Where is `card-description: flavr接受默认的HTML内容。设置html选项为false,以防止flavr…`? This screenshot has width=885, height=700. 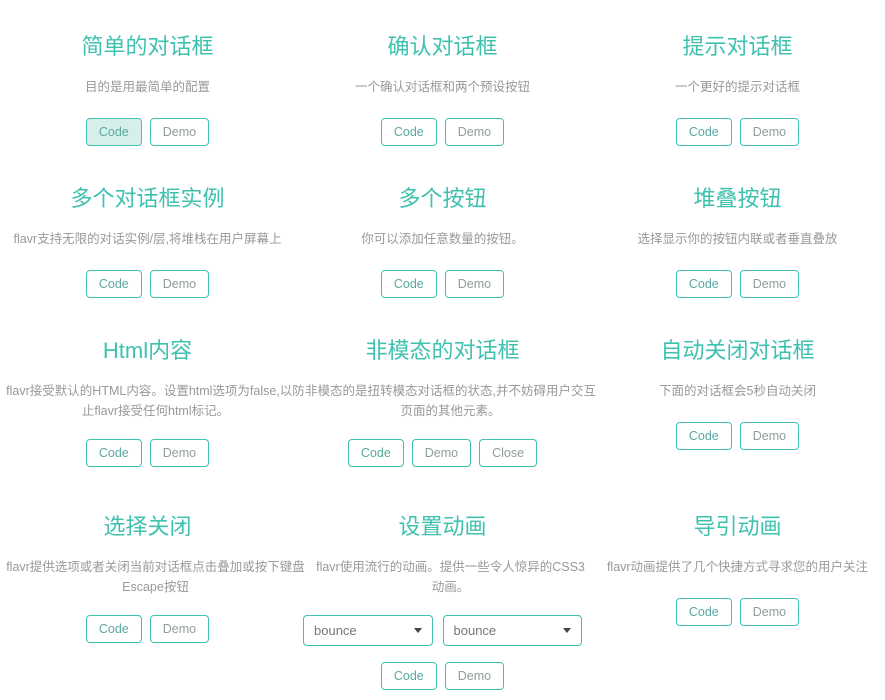
card-description: flavr接受默认的HTML内容。设置html选项为false,以防止flavr… is located at coordinates (155, 401).